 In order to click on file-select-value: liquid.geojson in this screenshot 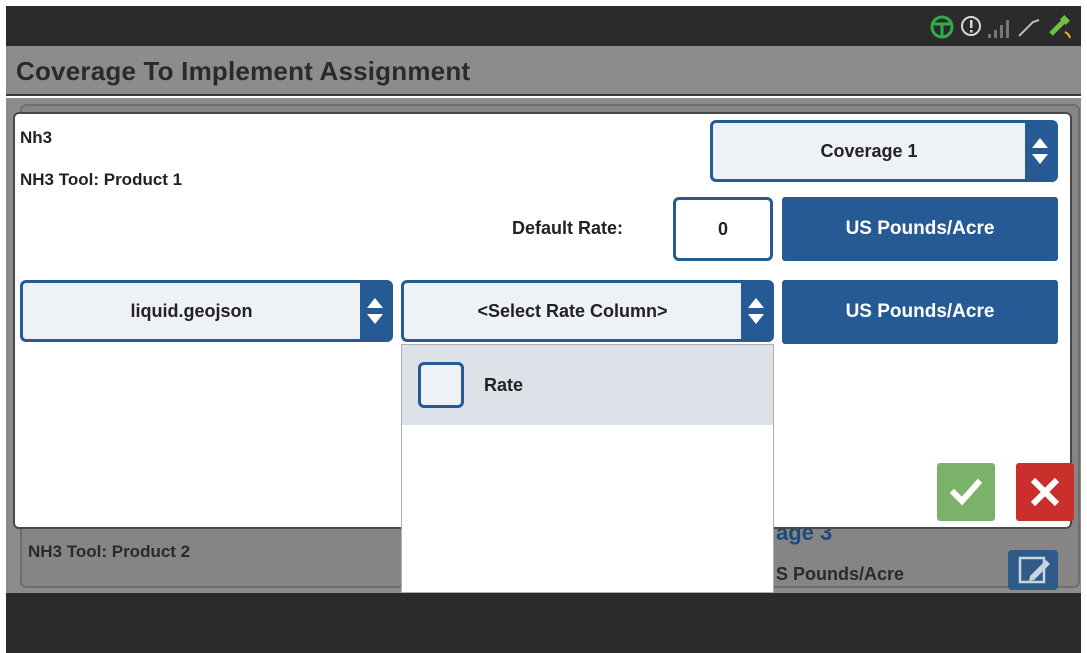, I will do `click(191, 310)`.